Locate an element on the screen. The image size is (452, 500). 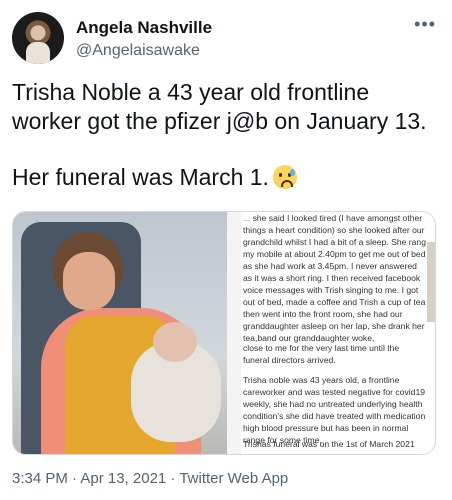
tweet-line-2-text: Her funeral was March 1. is located at coordinates (140, 177).